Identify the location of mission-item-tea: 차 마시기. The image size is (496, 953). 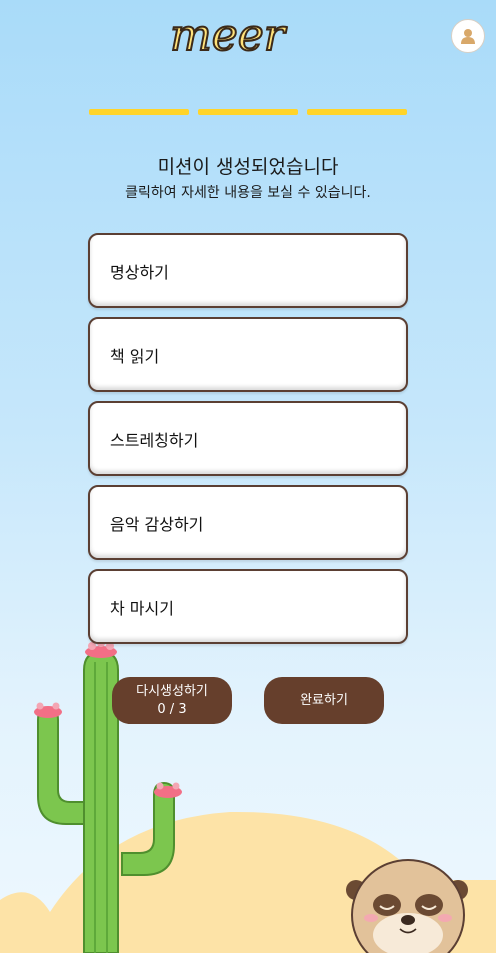
(248, 606).